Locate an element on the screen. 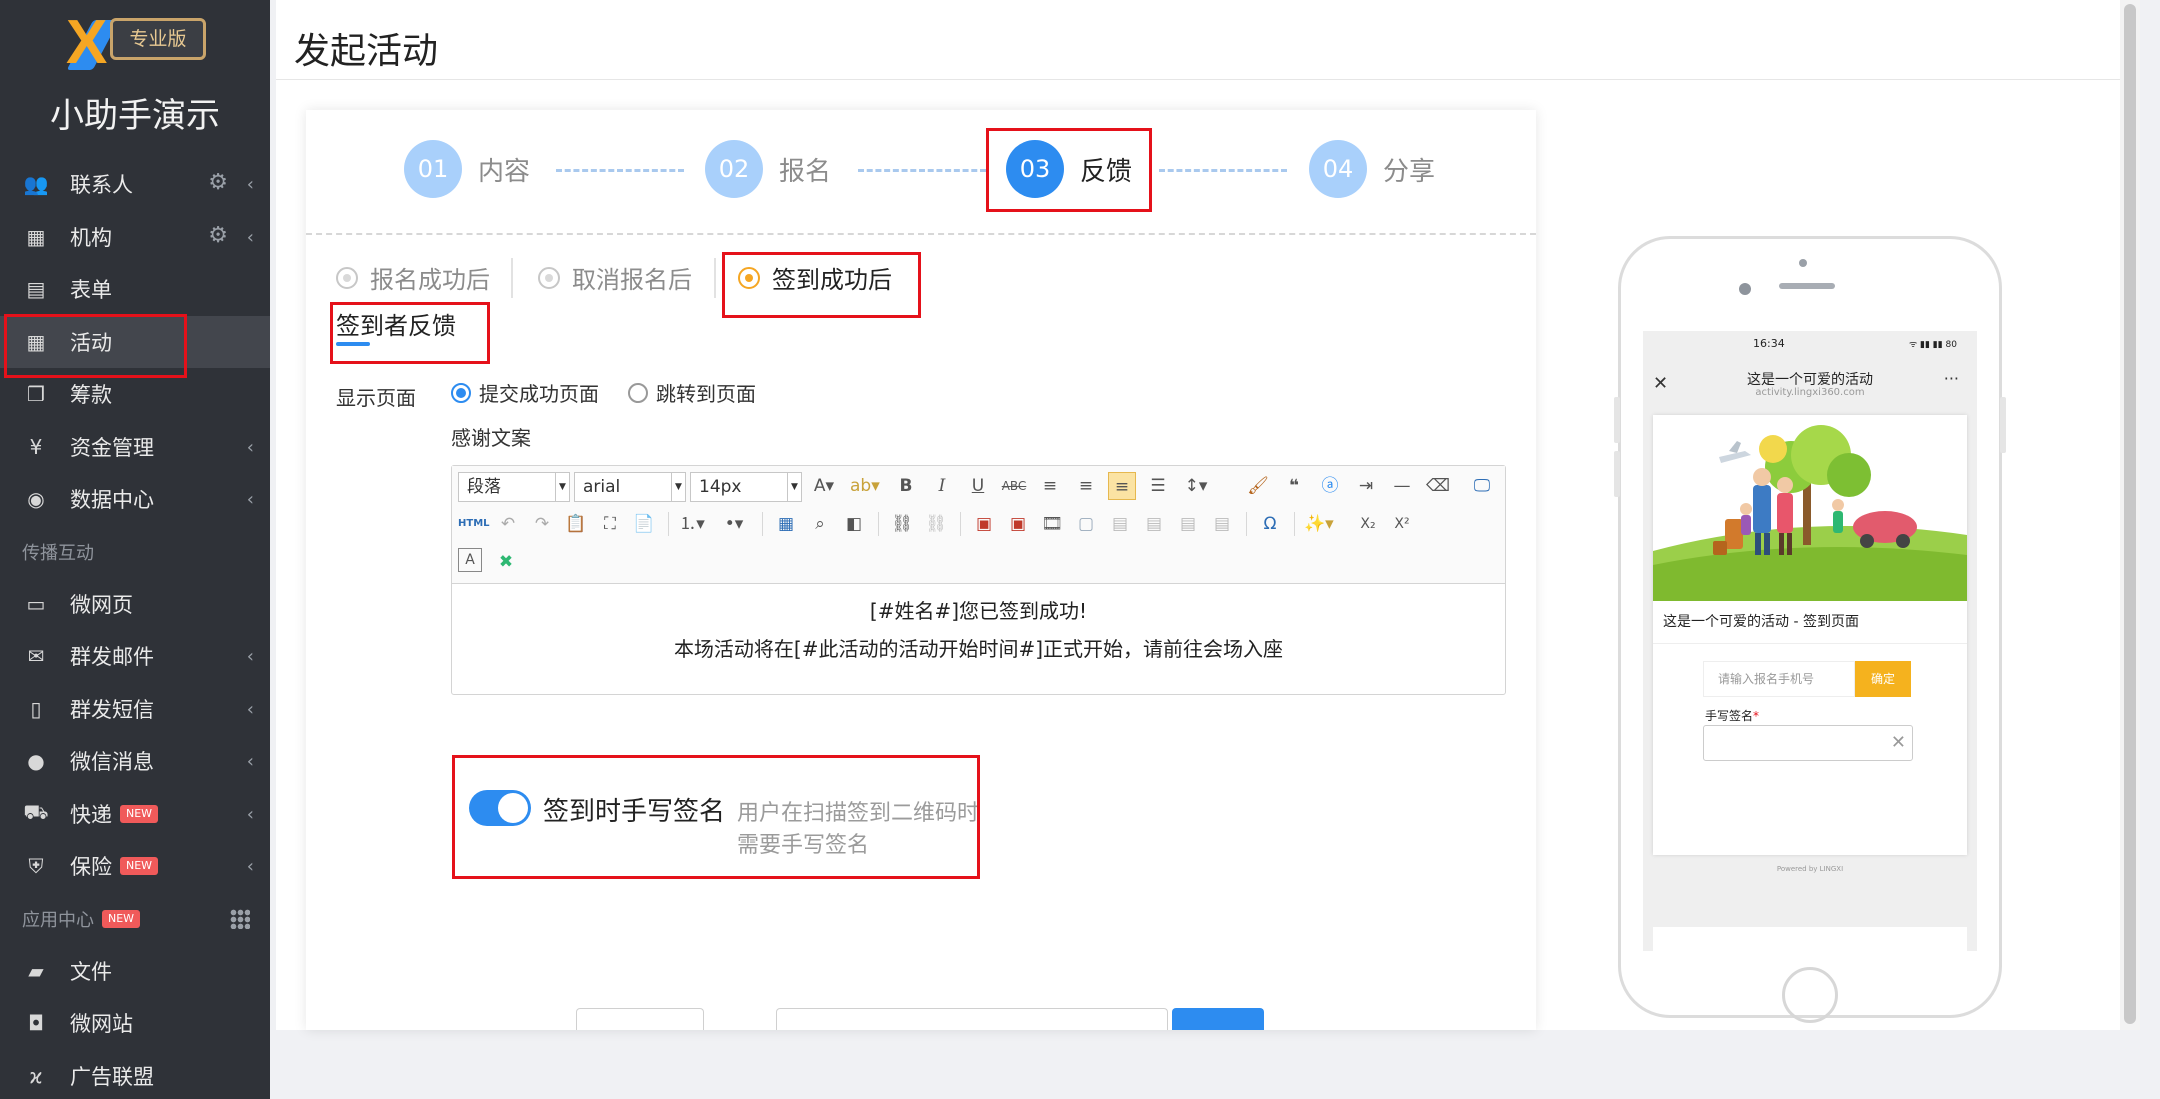 This screenshot has height=1099, width=2160. video-icon: 🎞 is located at coordinates (1052, 524).